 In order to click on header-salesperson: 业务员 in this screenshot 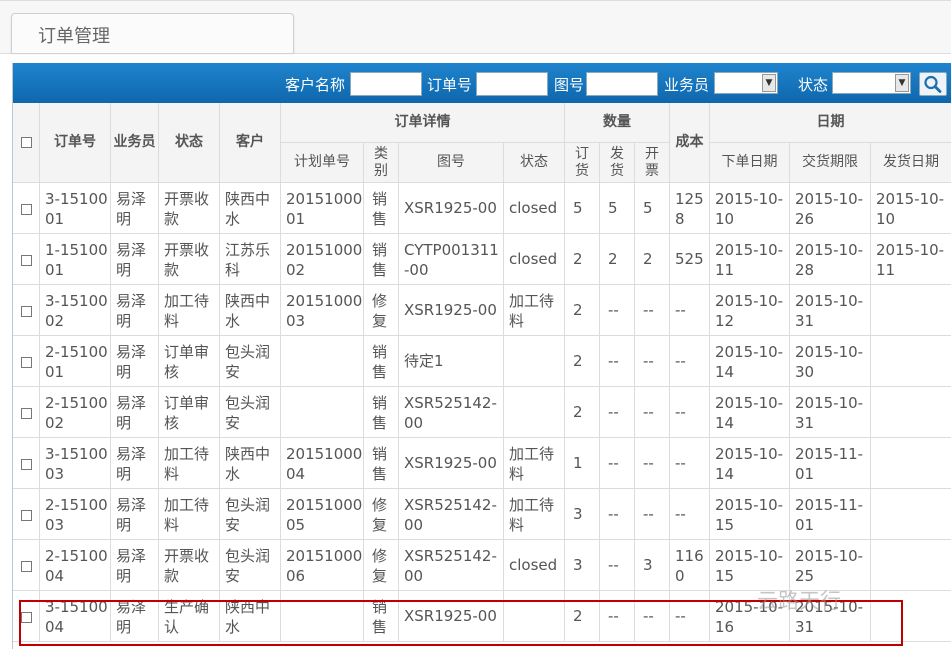, I will do `click(135, 143)`.